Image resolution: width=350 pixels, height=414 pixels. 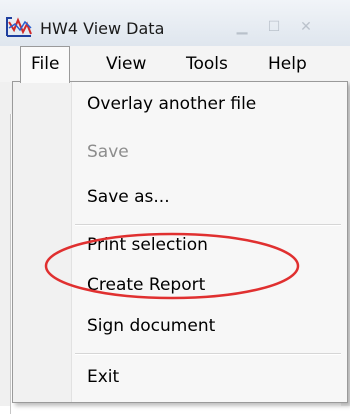 I want to click on window-title: HW4 View Data, so click(x=102, y=28).